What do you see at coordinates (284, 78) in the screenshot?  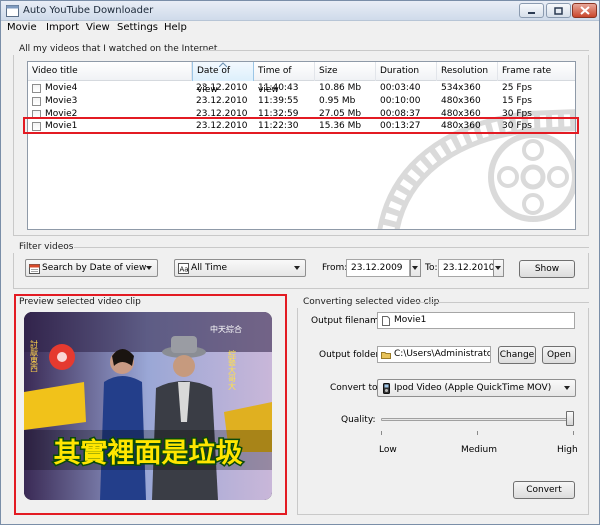 I see `column-header-time: Time of view` at bounding box center [284, 78].